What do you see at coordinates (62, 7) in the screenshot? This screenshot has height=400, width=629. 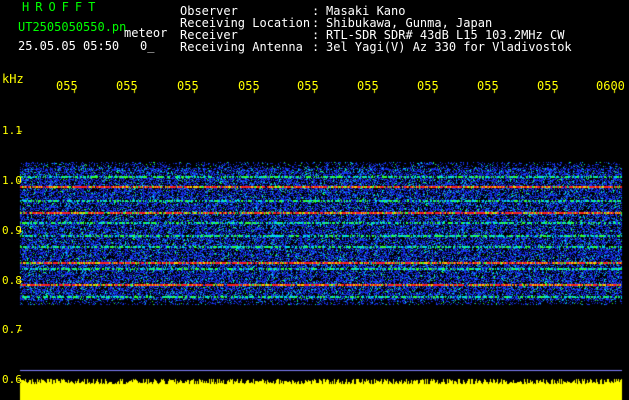 I see `app-title: HROFFT` at bounding box center [62, 7].